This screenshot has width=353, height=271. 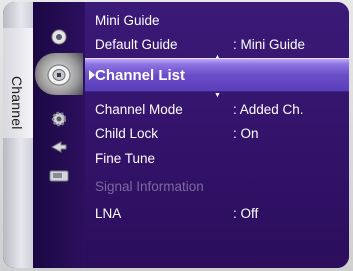 What do you see at coordinates (217, 186) in the screenshot?
I see `menu-item-signal-information: Signal Information` at bounding box center [217, 186].